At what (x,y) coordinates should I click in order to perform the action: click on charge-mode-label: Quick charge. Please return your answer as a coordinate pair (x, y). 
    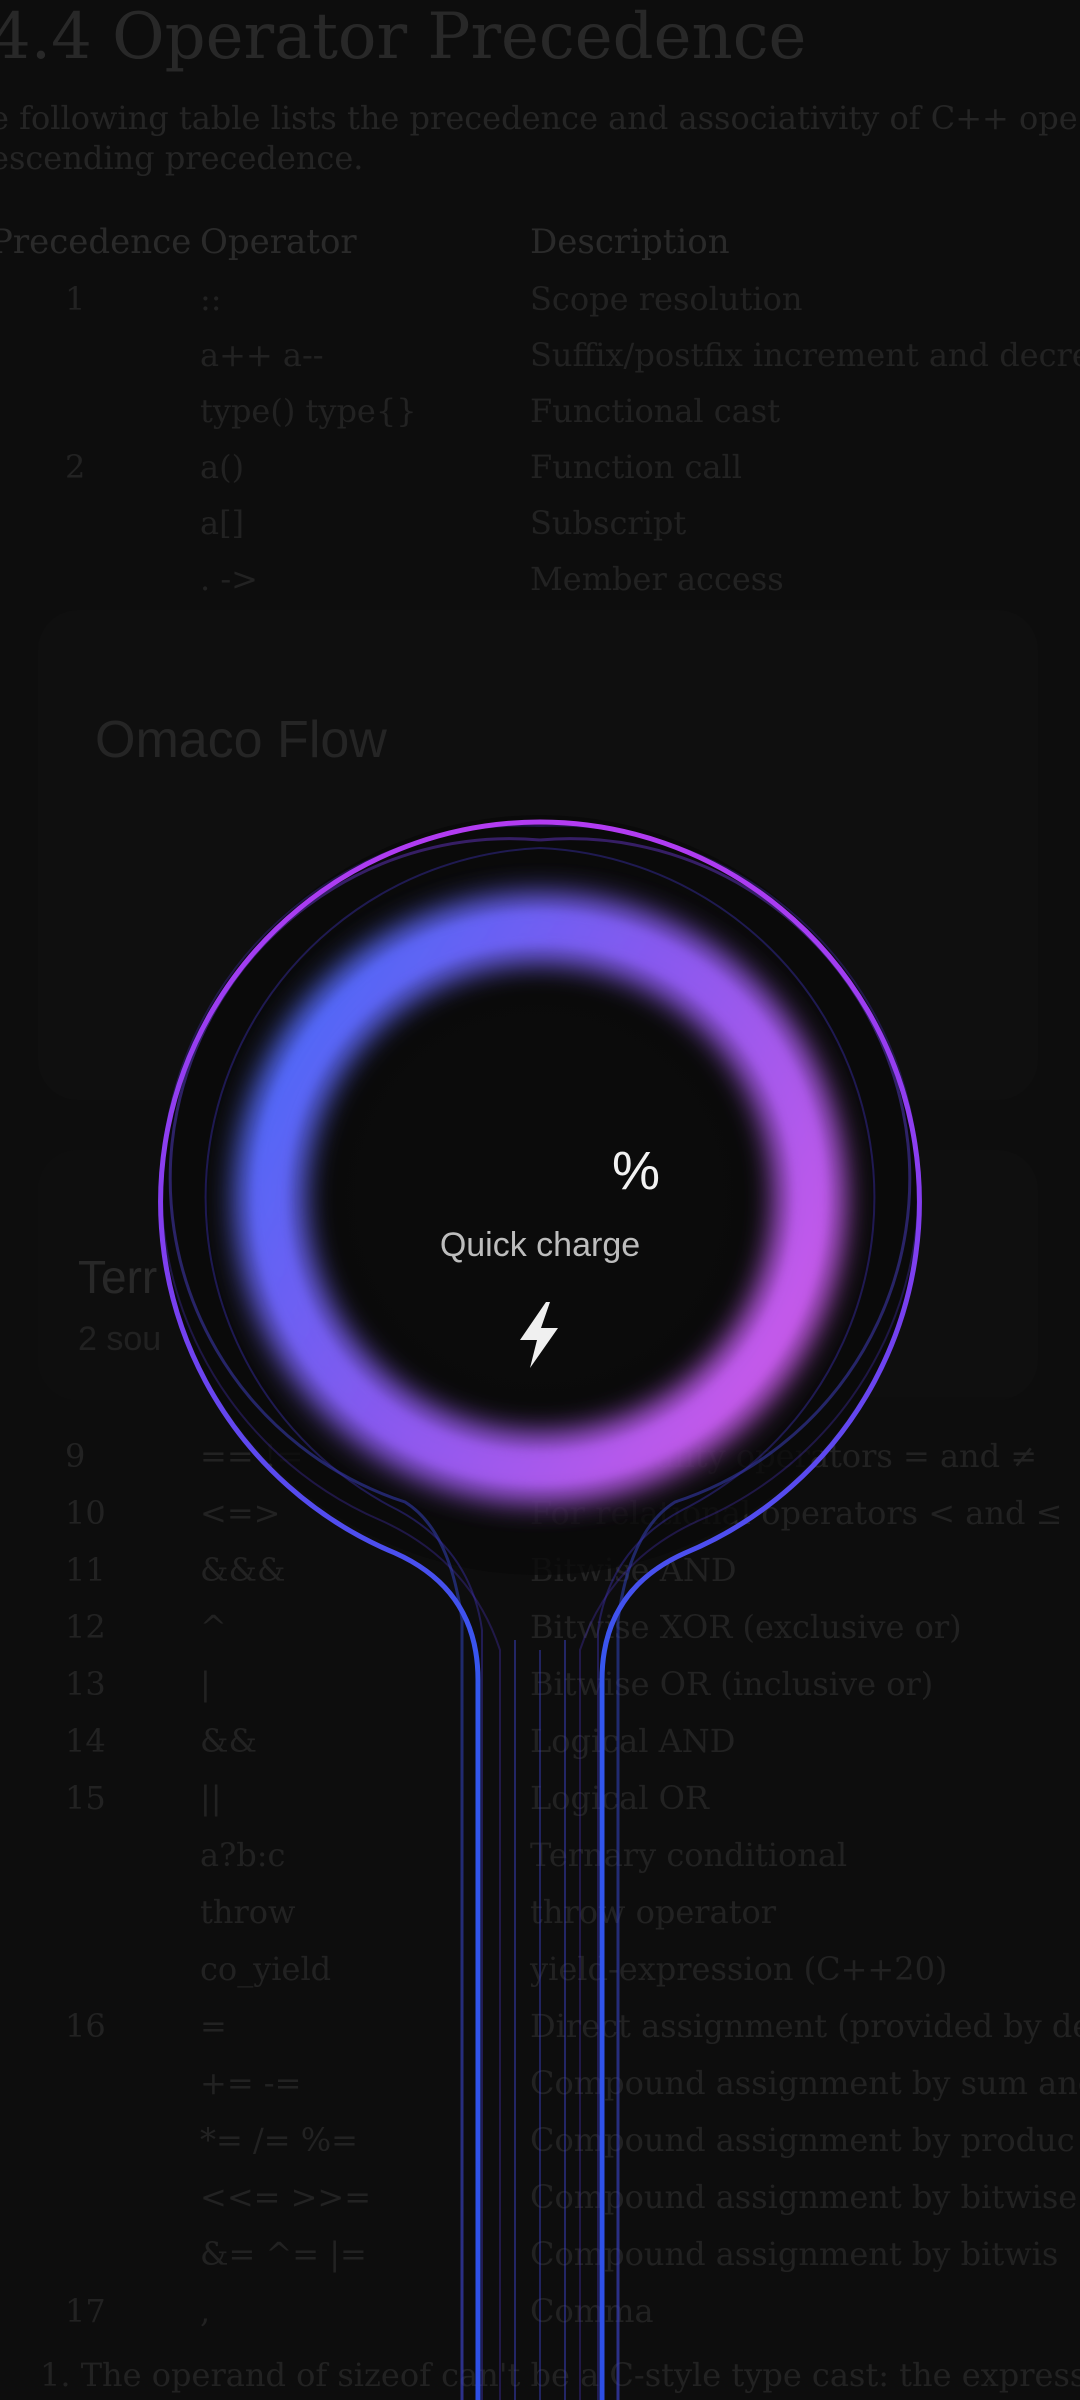
    Looking at the image, I should click on (540, 1245).